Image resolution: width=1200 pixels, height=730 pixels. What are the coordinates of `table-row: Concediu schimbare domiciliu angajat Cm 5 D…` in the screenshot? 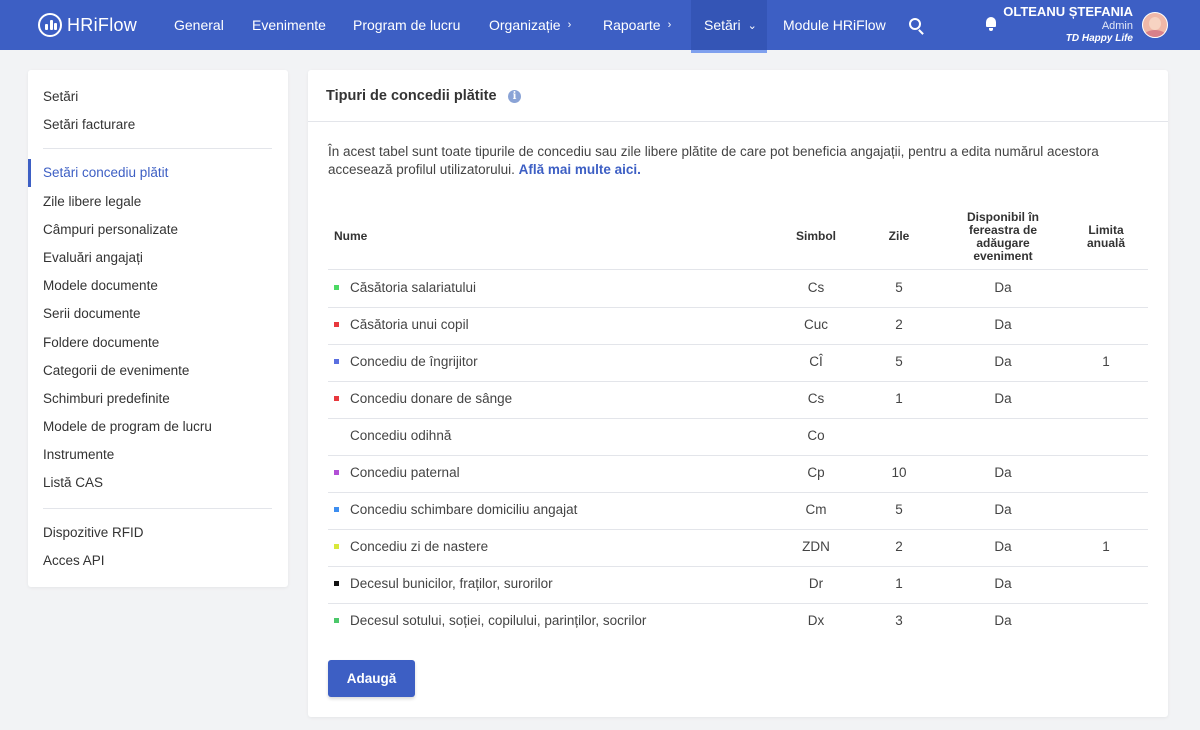 It's located at (738, 510).